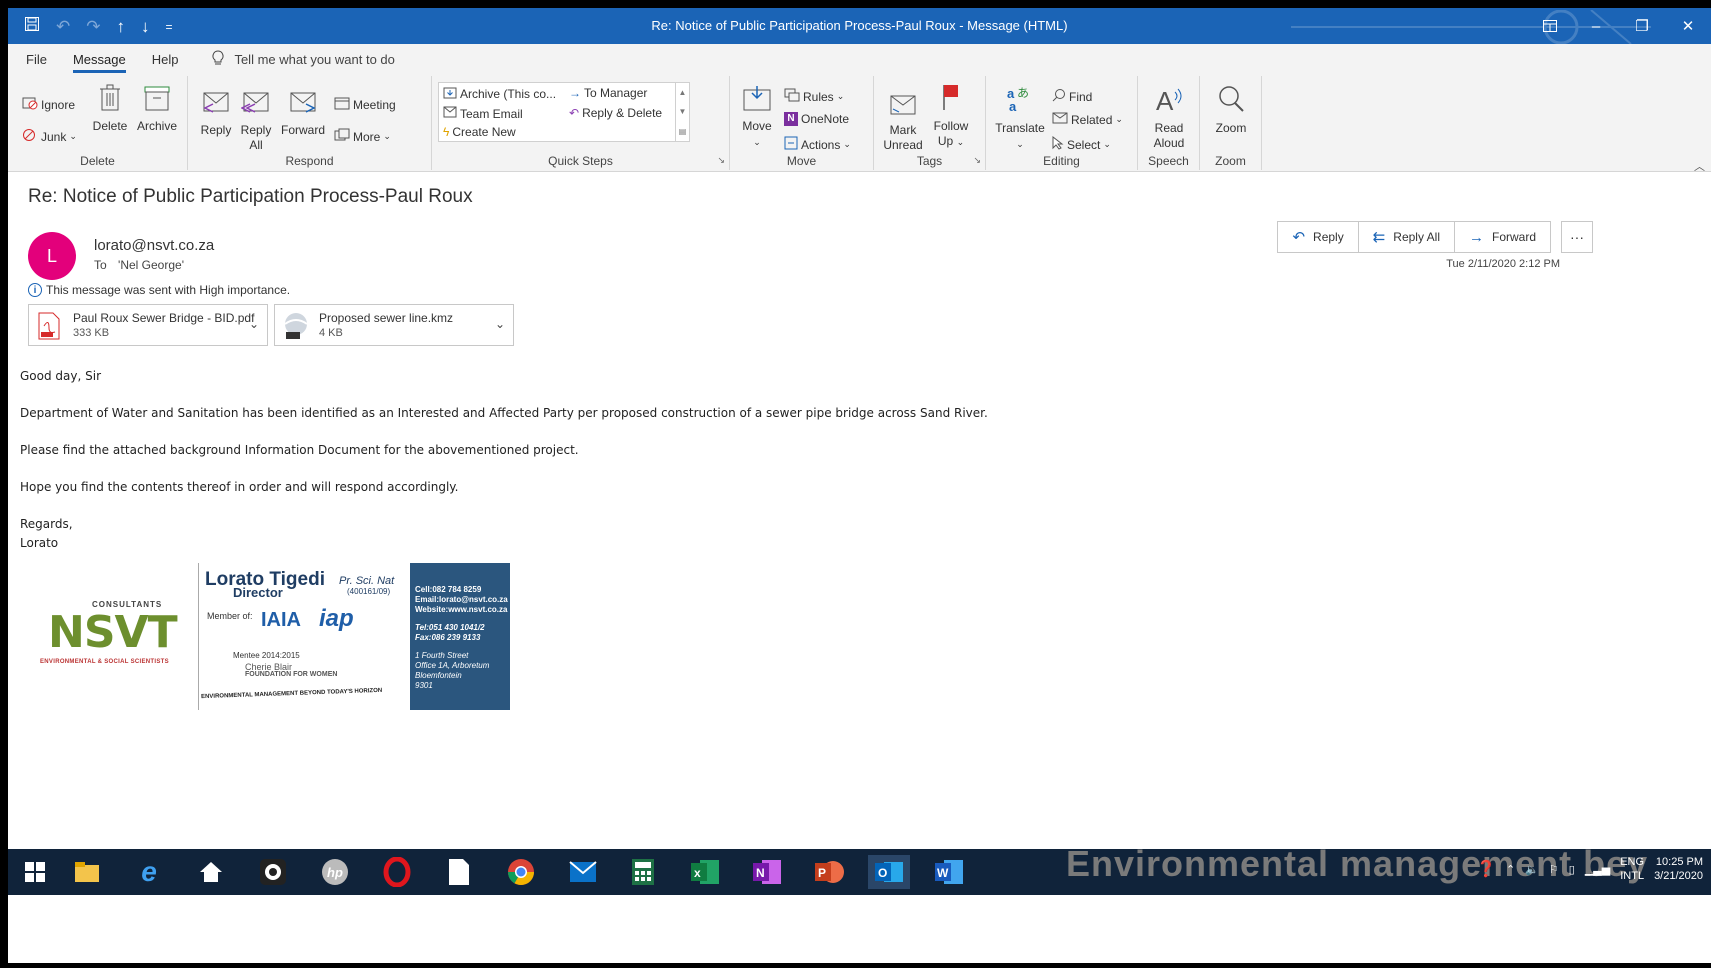  Describe the element at coordinates (397, 872) in the screenshot. I see `opera-icon` at that location.